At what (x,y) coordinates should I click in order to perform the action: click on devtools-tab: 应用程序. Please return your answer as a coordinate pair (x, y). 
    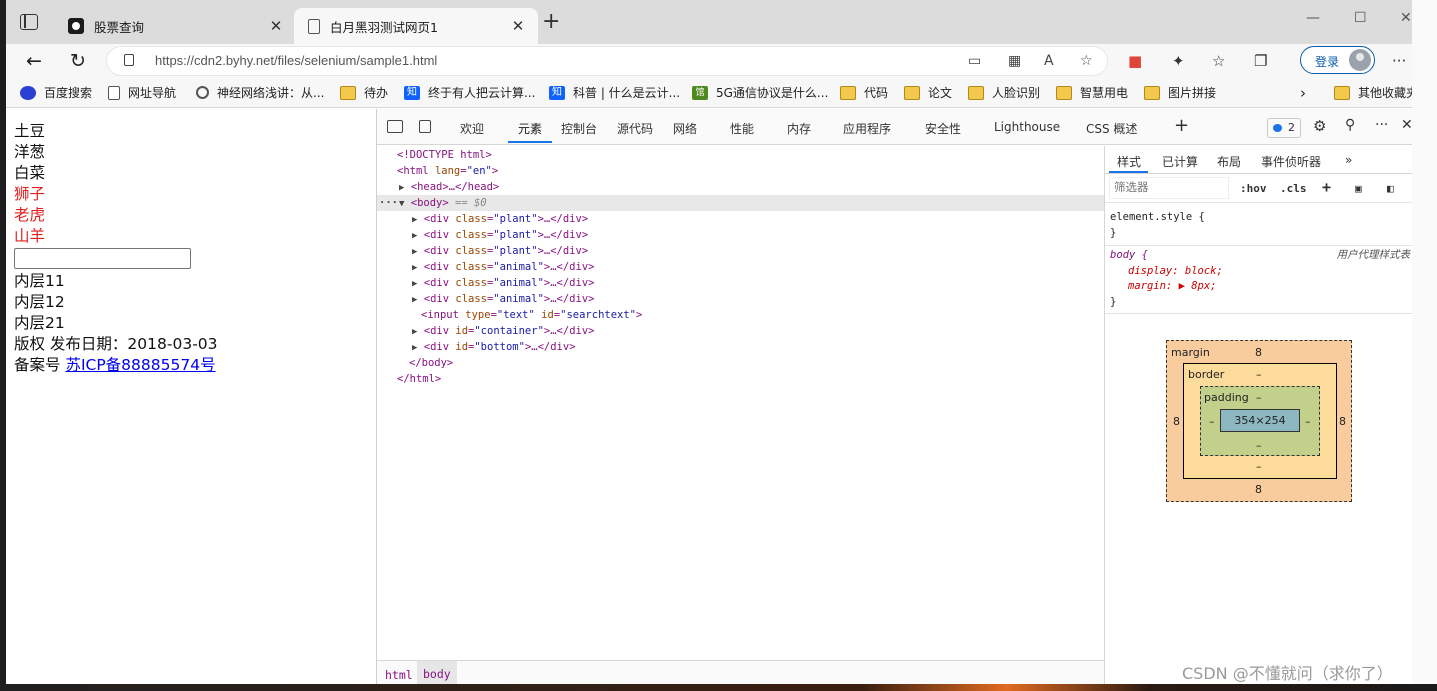
    Looking at the image, I should click on (867, 128).